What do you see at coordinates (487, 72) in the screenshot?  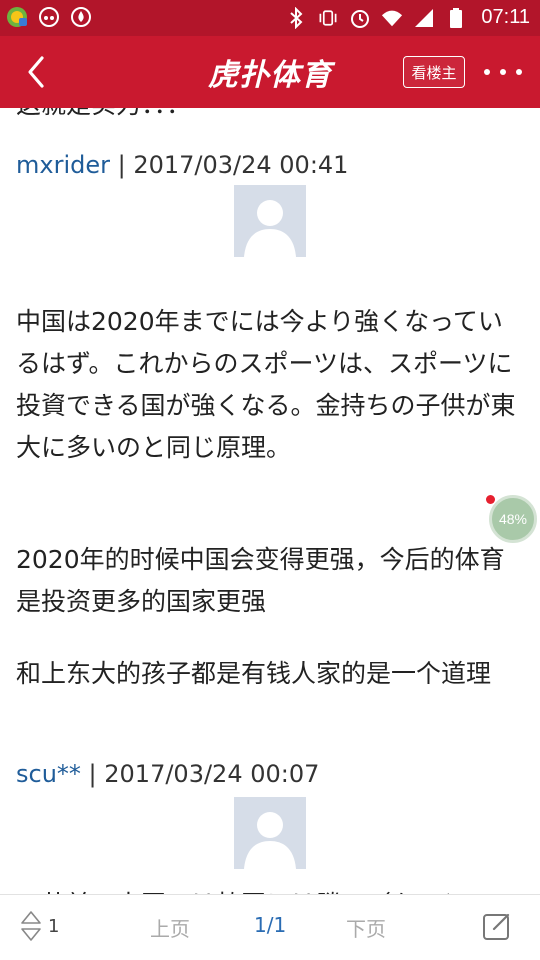 I see `more-dots-icon` at bounding box center [487, 72].